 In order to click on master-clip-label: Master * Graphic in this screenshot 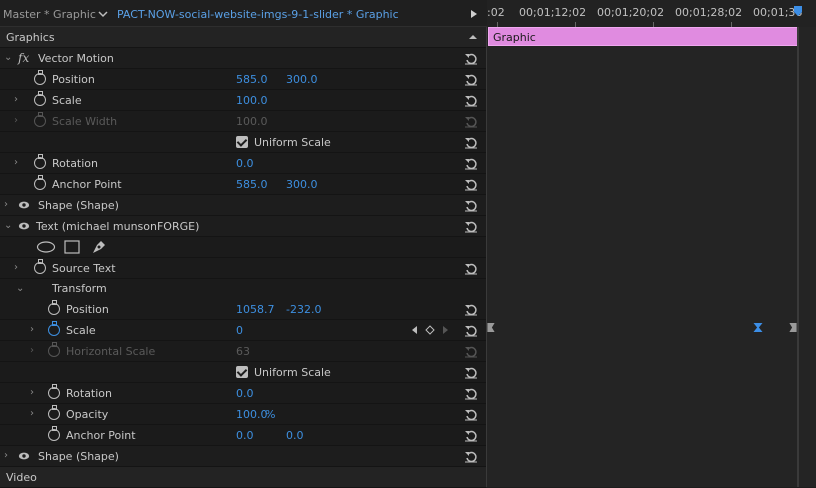, I will do `click(49, 14)`.